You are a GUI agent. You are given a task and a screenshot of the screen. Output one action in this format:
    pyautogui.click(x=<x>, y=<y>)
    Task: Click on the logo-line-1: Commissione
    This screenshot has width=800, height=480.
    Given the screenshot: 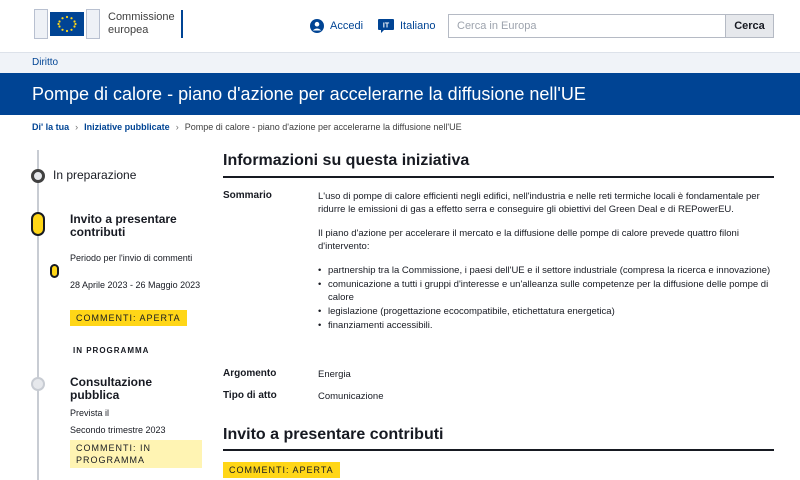 What is the action you would take?
    pyautogui.click(x=141, y=17)
    